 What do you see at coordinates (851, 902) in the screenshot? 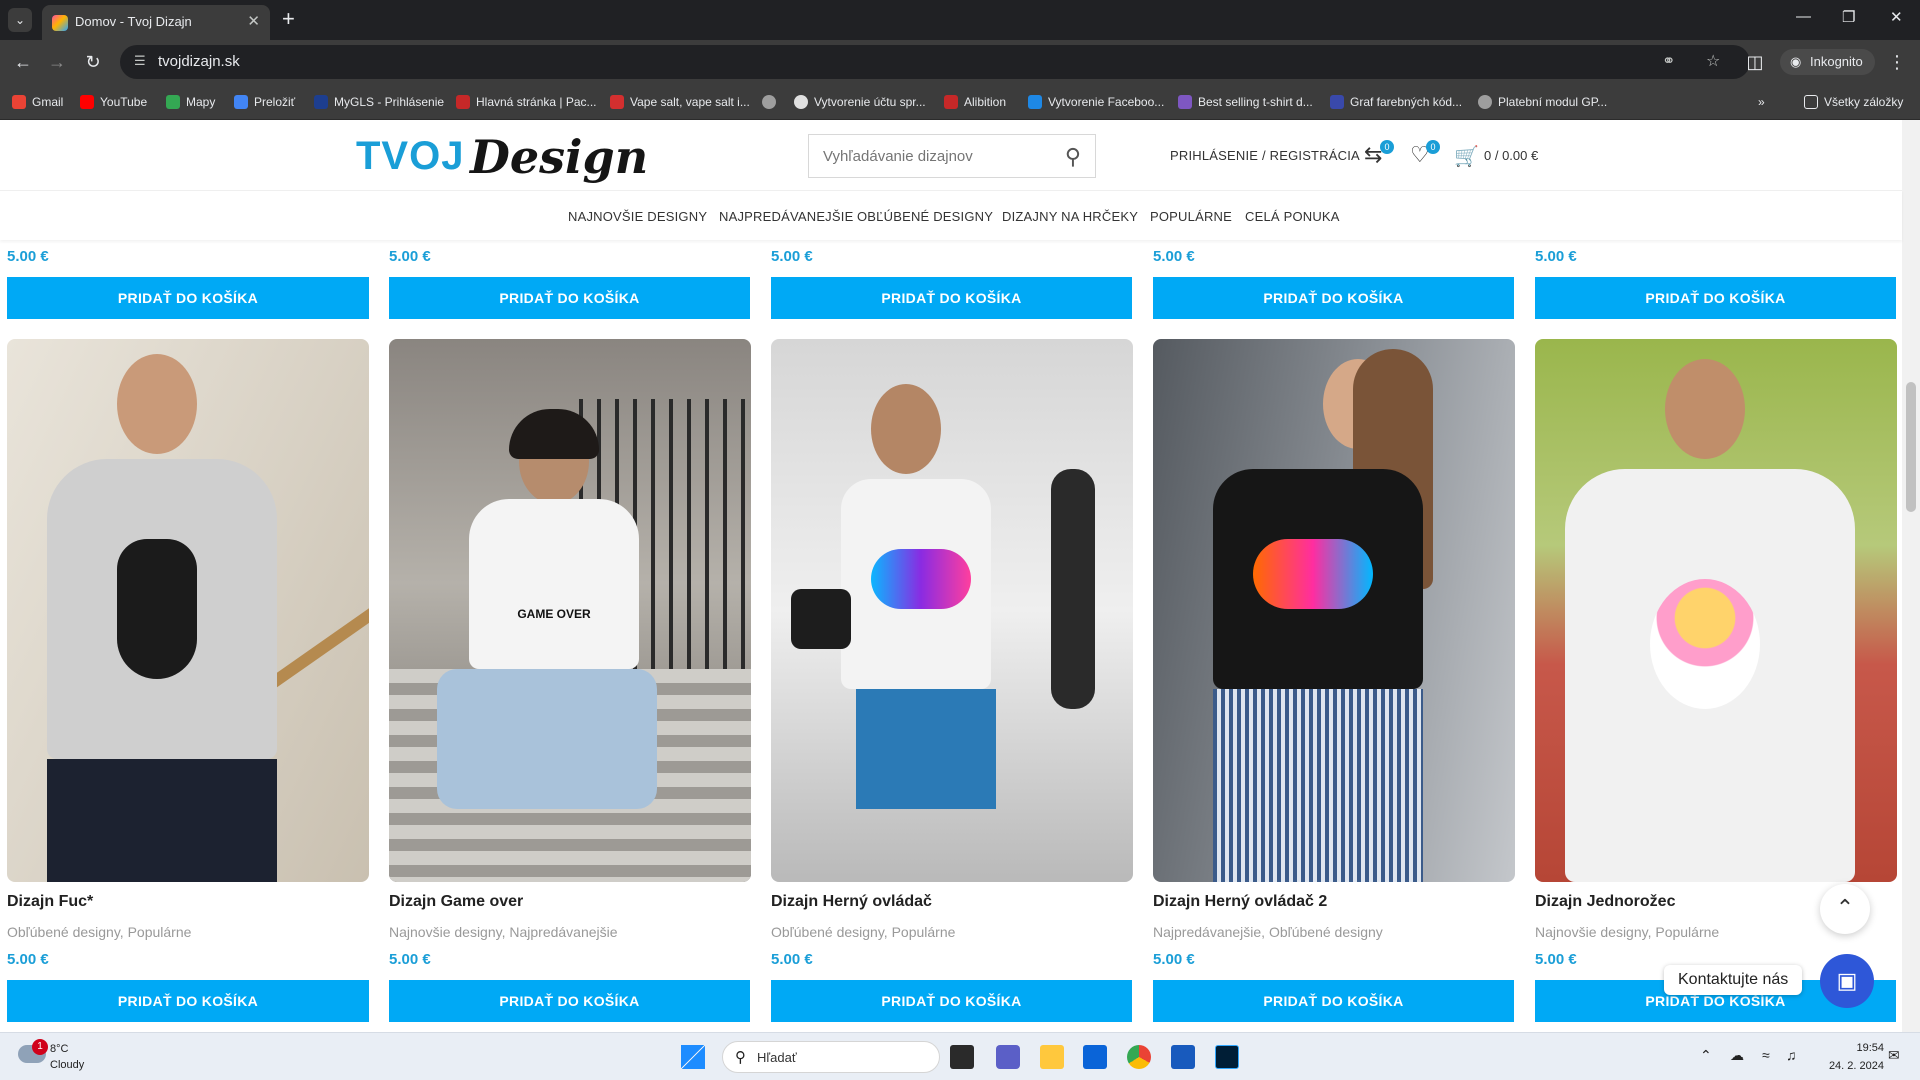
I see `product-name: Dizajn Herný ovládač` at bounding box center [851, 902].